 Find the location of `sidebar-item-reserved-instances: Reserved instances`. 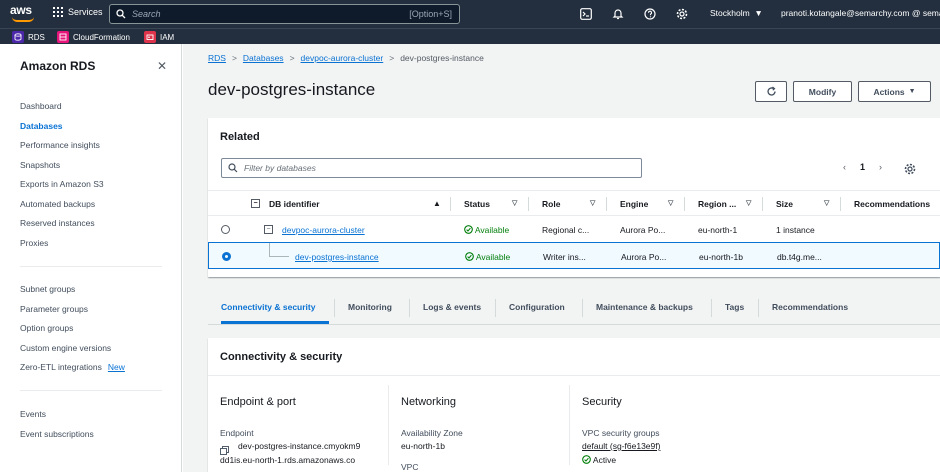

sidebar-item-reserved-instances: Reserved instances is located at coordinates (57, 223).